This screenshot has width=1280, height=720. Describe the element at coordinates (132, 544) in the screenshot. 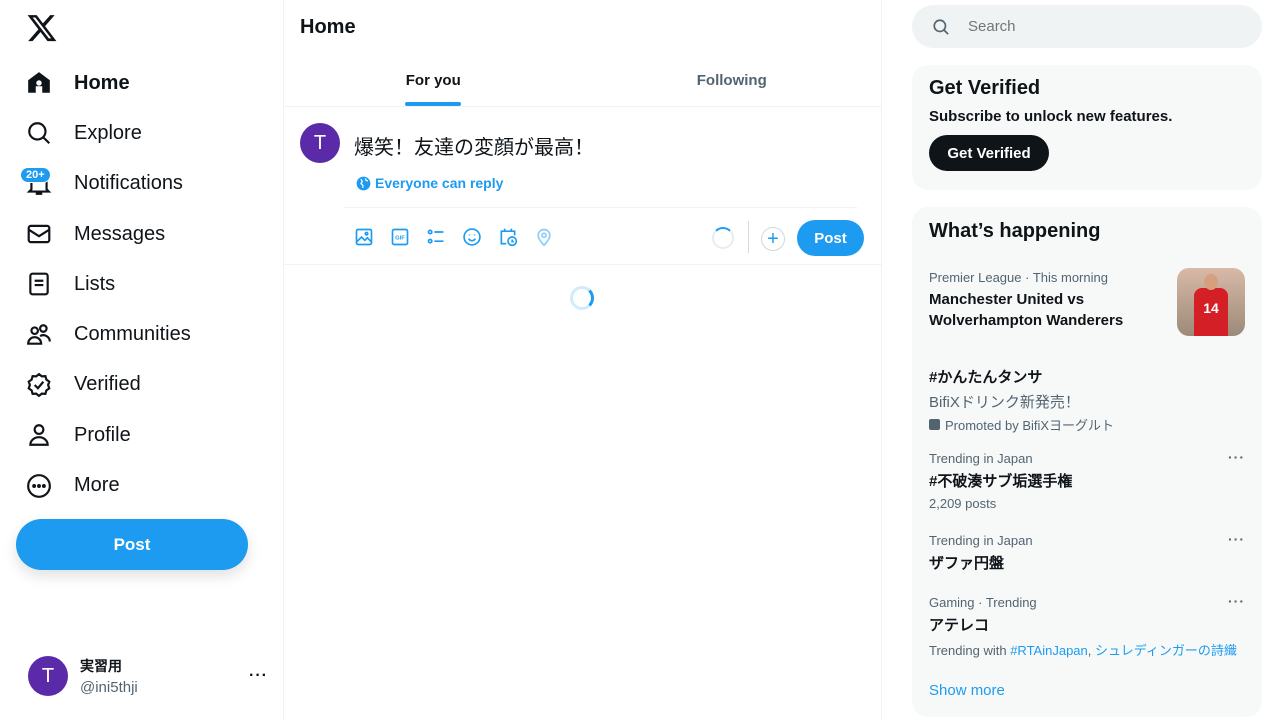

I see `post-button: Post` at that location.